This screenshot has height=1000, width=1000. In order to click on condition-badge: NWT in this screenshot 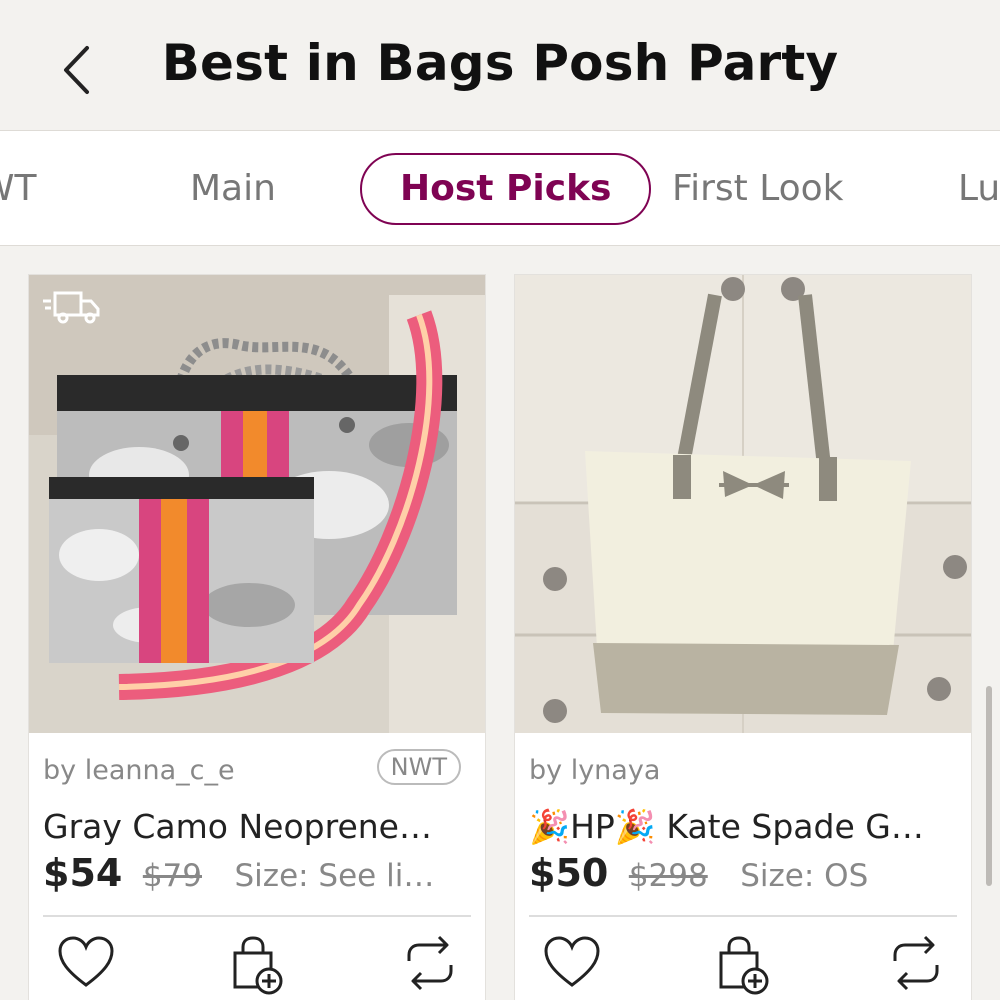, I will do `click(418, 767)`.